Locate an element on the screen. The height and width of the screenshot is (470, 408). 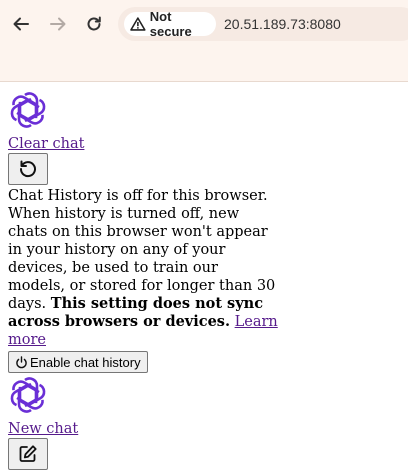
new-chat-button is located at coordinates (28, 453).